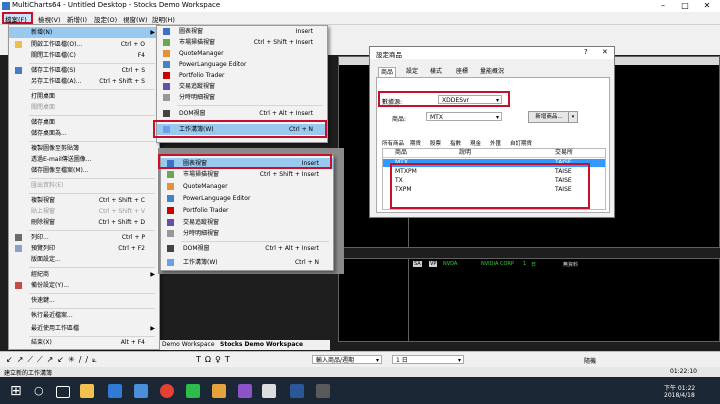 The height and width of the screenshot is (404, 720). What do you see at coordinates (347, 359) in the screenshot?
I see `symbol-input: 輸入商品/週期 ▾` at bounding box center [347, 359].